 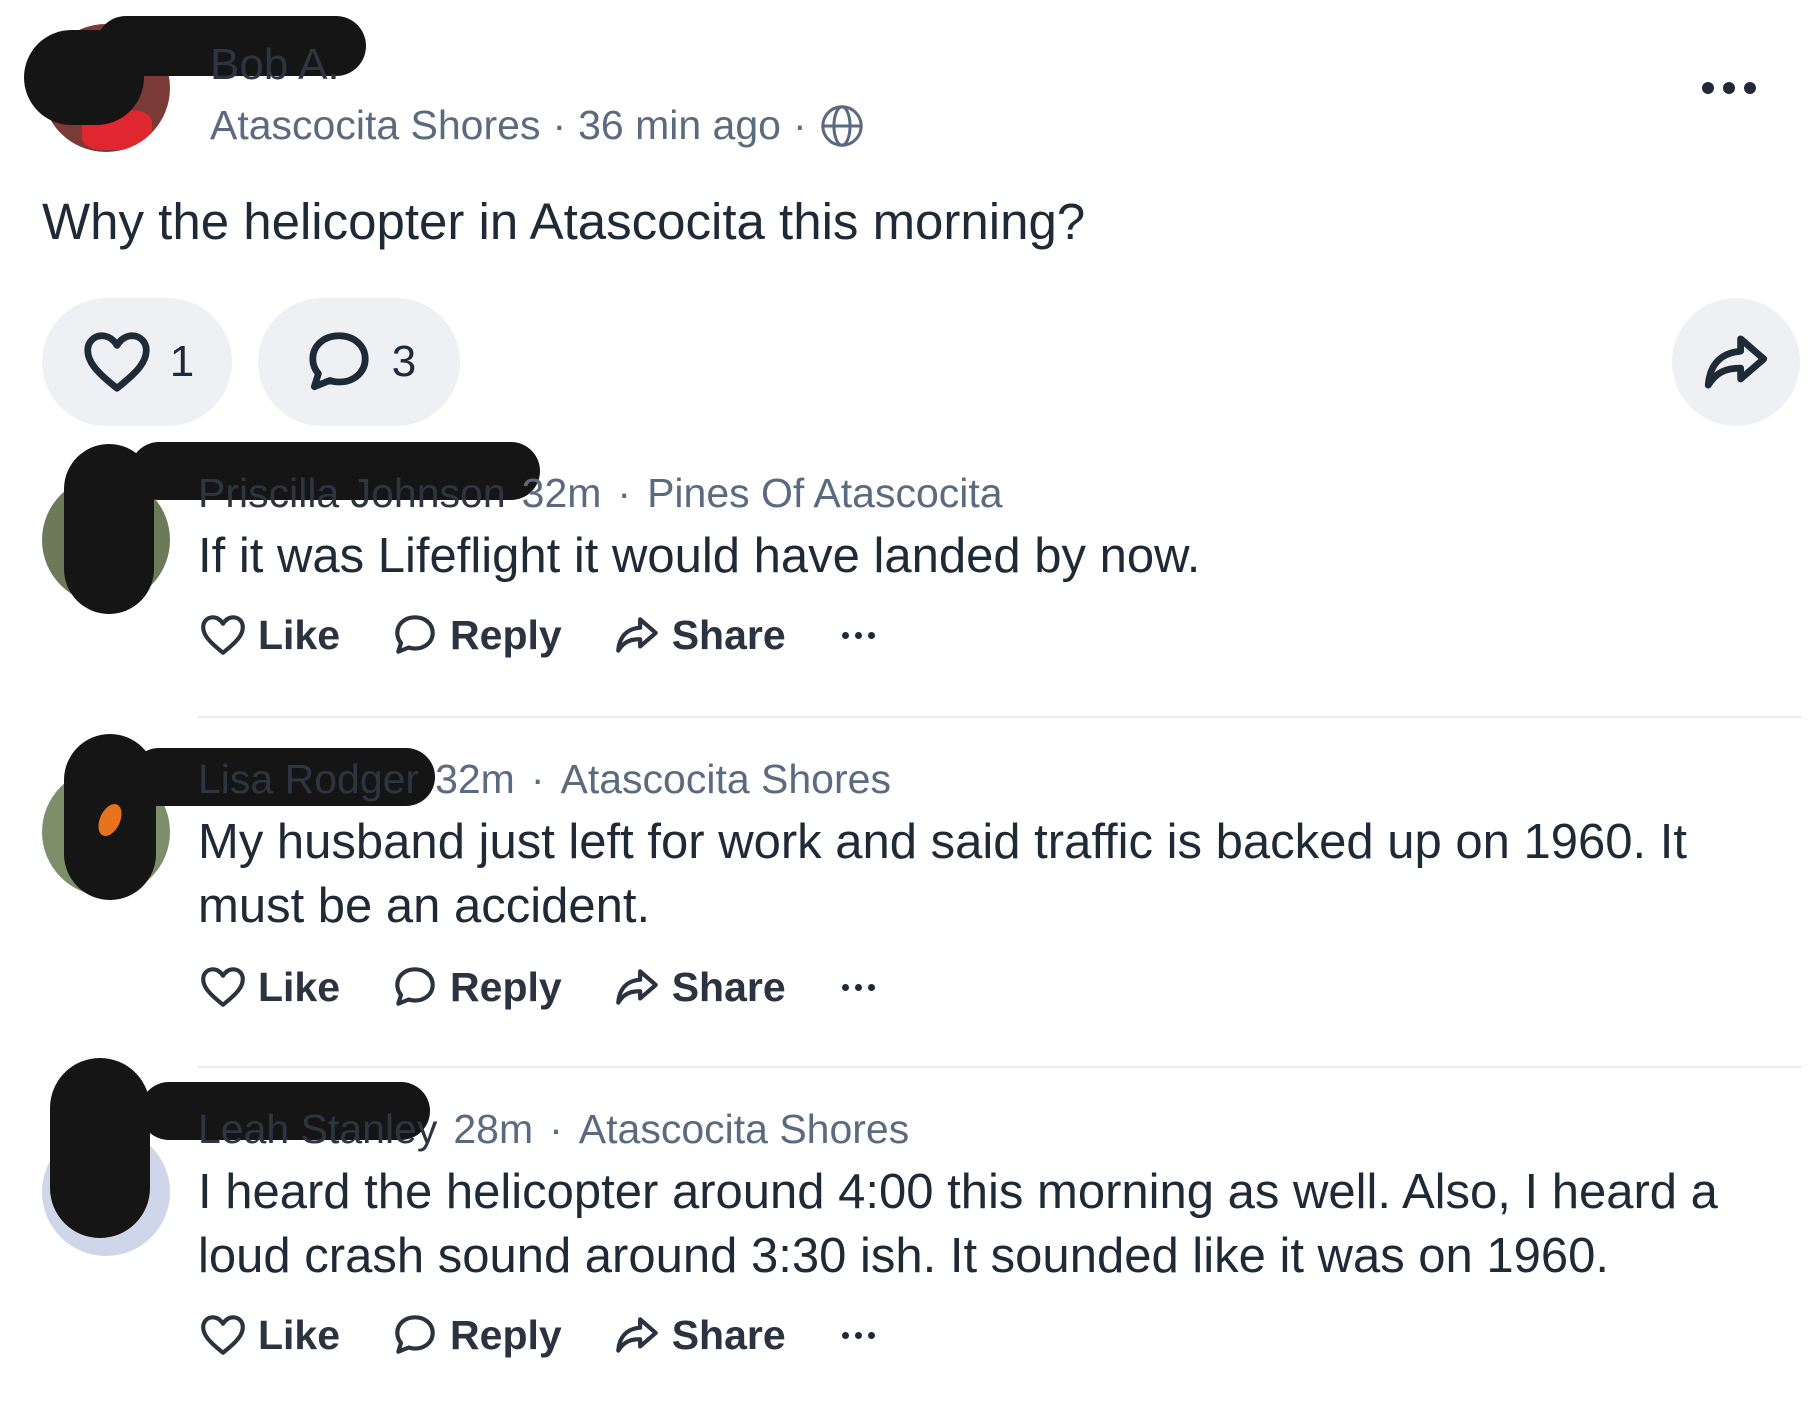 I want to click on like-button: 1, so click(x=137, y=362).